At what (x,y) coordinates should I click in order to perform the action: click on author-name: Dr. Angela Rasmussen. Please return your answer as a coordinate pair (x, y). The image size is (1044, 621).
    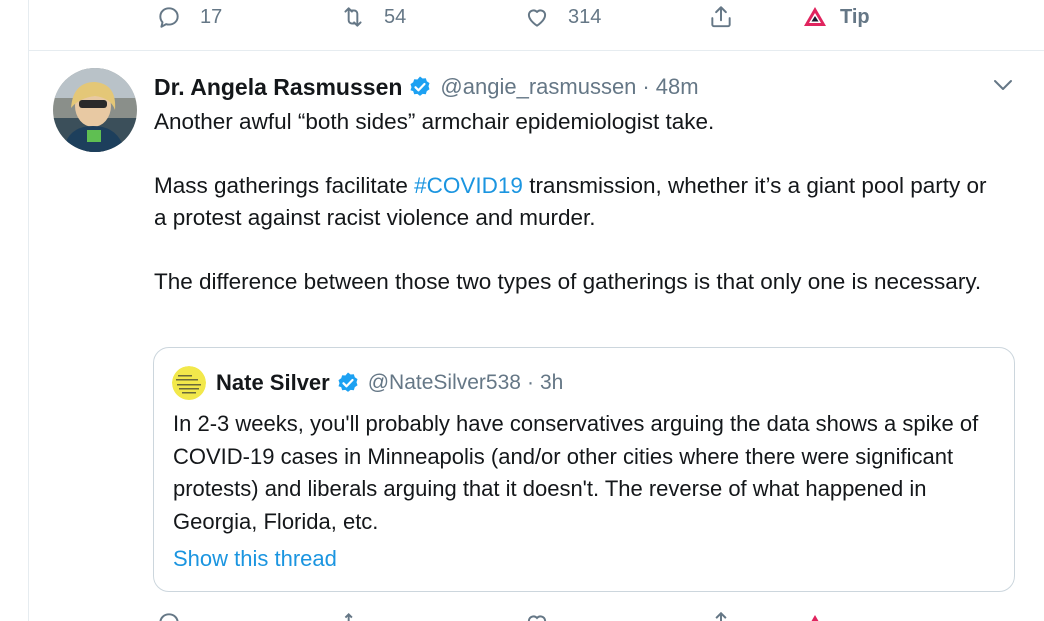
    Looking at the image, I should click on (278, 87).